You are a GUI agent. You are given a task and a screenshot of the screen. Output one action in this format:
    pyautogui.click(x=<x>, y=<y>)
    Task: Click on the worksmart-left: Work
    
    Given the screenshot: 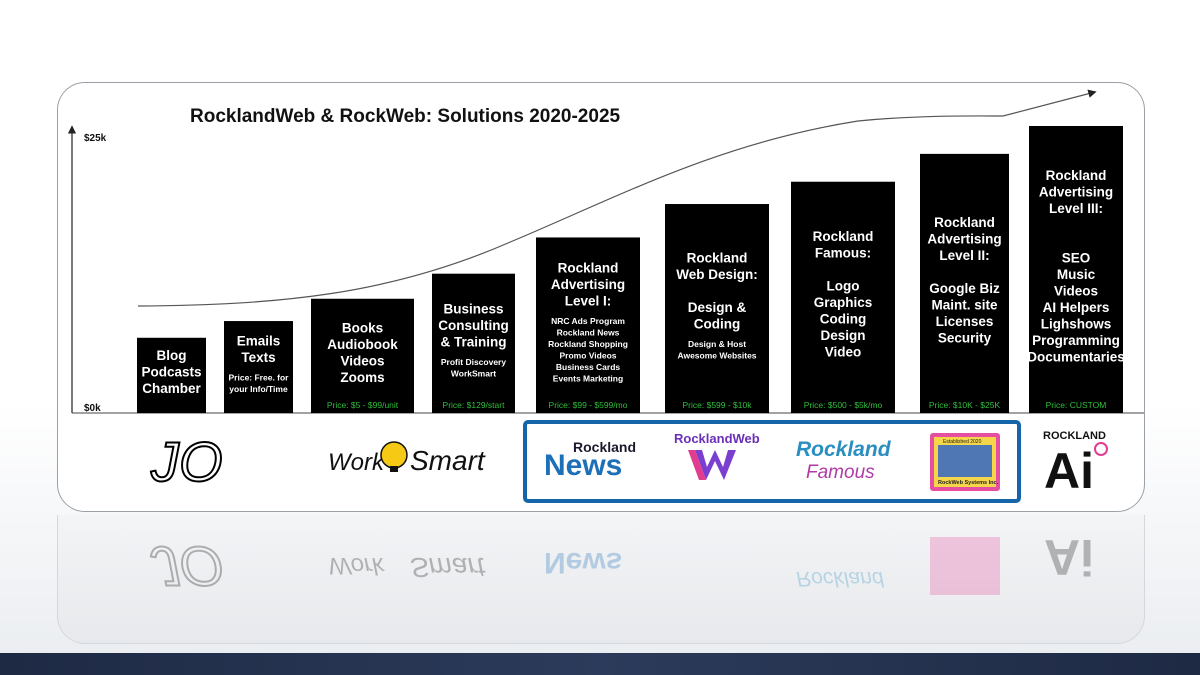 What is the action you would take?
    pyautogui.click(x=357, y=462)
    